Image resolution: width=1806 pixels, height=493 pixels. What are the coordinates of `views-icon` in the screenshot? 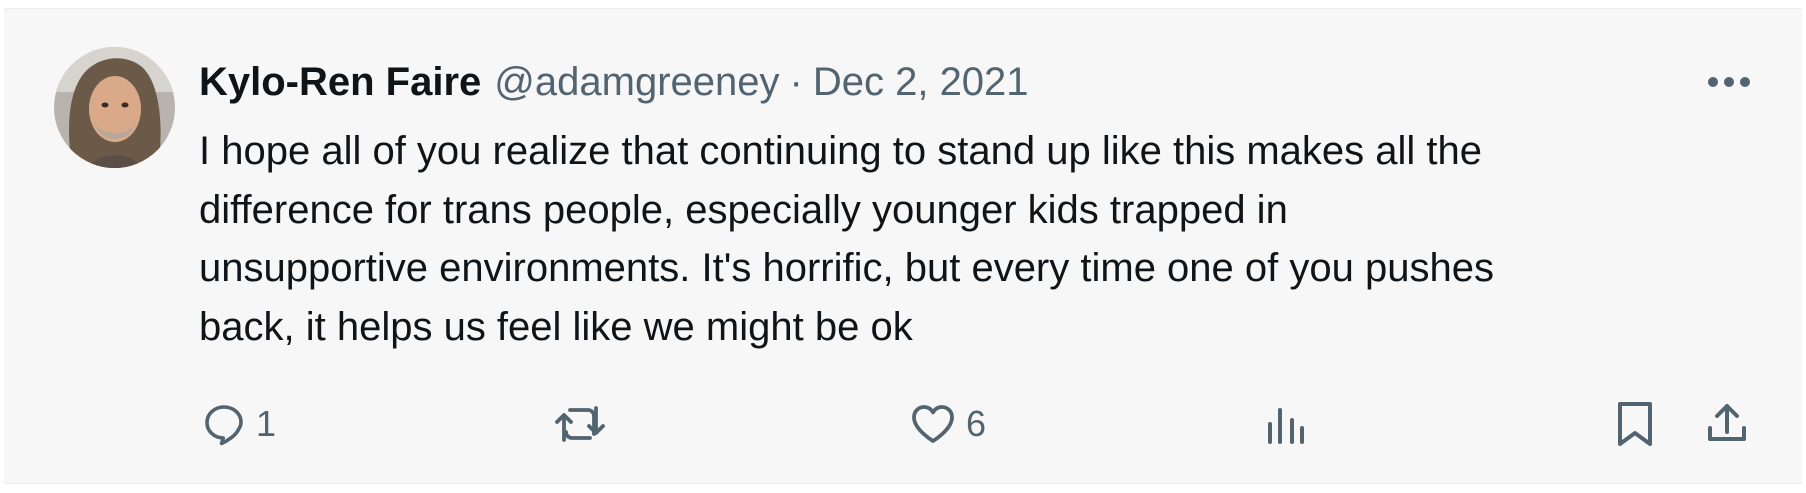 It's located at (1286, 426).